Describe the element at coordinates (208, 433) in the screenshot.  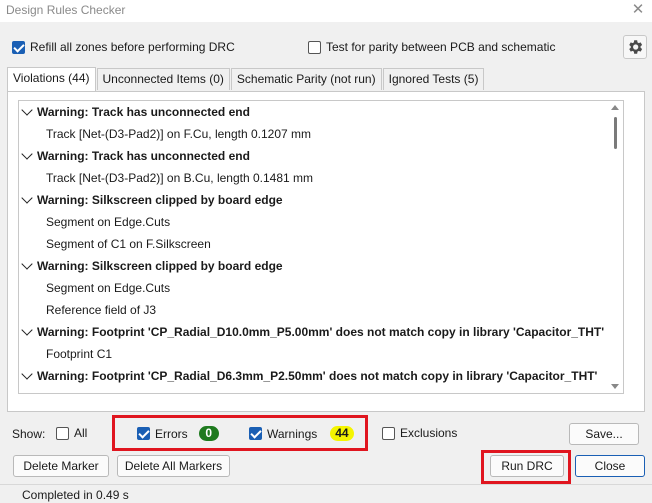
I see `errors-count-badge: 0` at that location.